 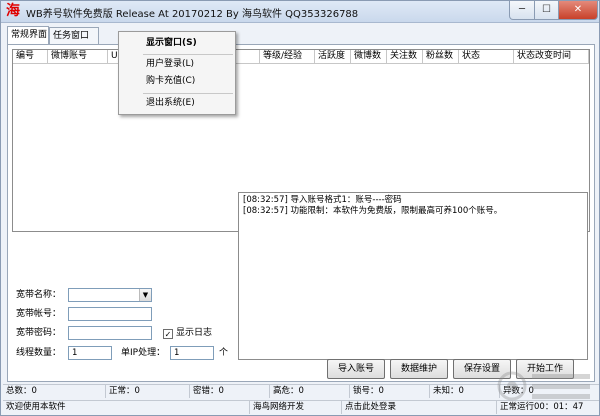 What do you see at coordinates (110, 333) in the screenshot?
I see `broadband-password-input` at bounding box center [110, 333].